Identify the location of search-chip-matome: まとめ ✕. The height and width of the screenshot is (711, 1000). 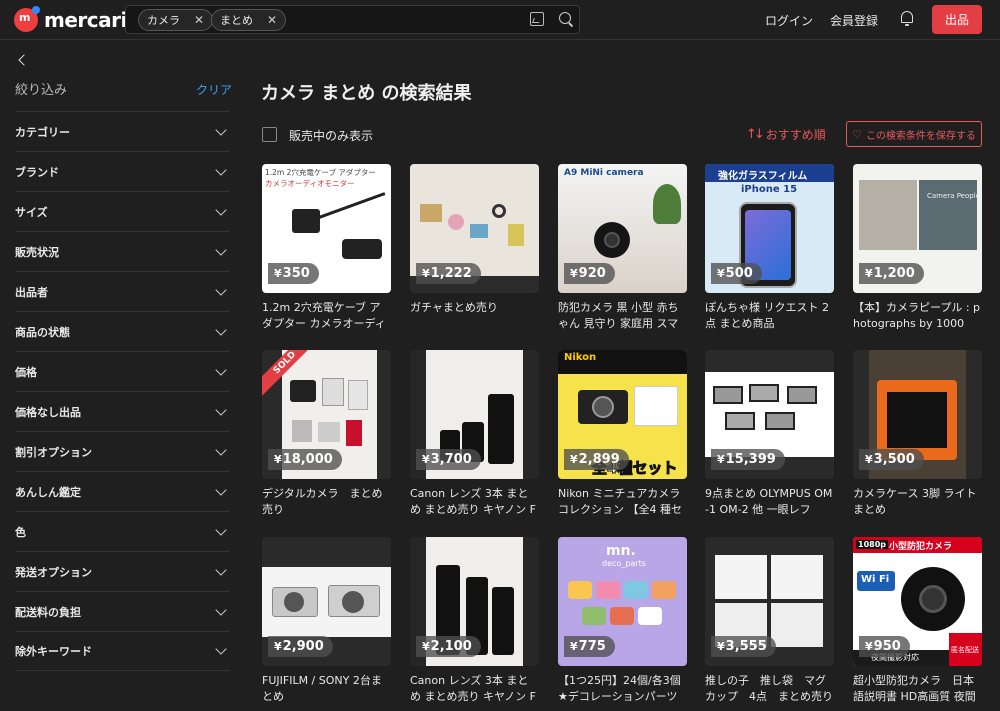
(249, 20).